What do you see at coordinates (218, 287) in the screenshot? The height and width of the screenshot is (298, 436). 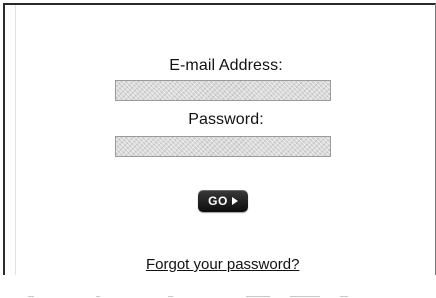 I see `footer-strip` at bounding box center [218, 287].